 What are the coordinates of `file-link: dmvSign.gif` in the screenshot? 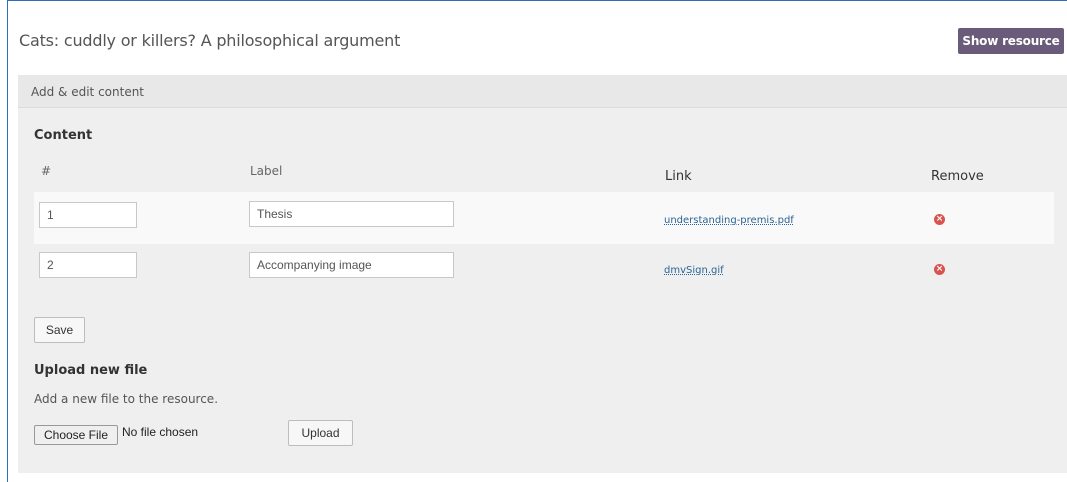 It's located at (694, 270).